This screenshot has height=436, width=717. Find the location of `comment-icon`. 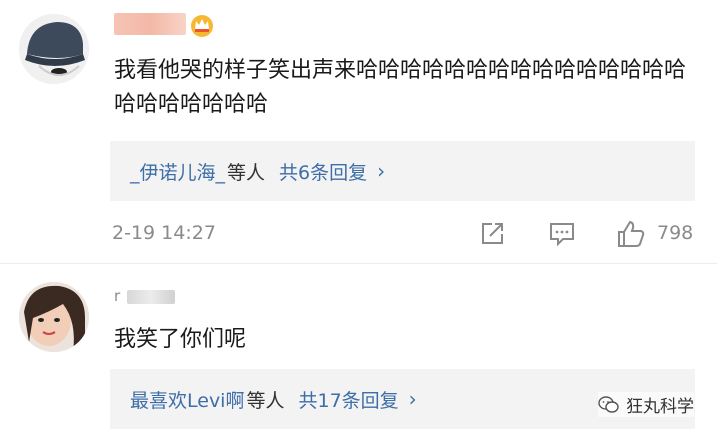

comment-icon is located at coordinates (562, 234).